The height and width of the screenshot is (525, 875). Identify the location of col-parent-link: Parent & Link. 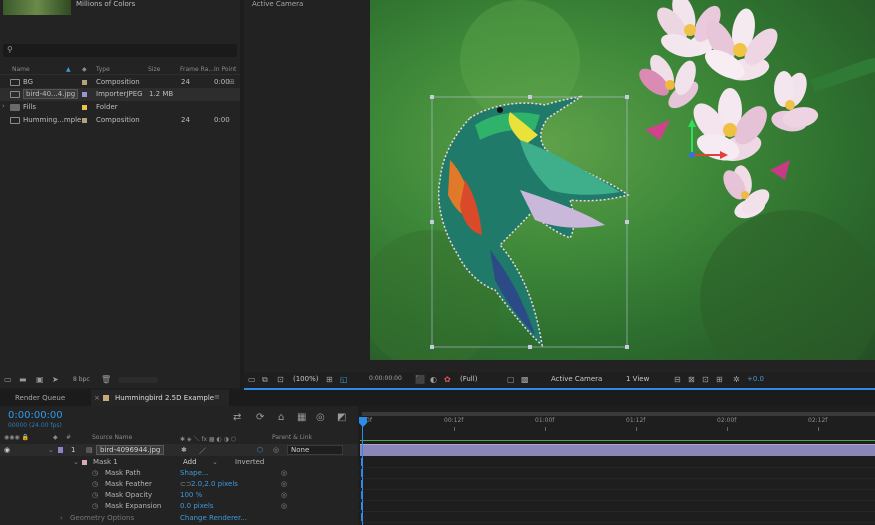
(292, 437).